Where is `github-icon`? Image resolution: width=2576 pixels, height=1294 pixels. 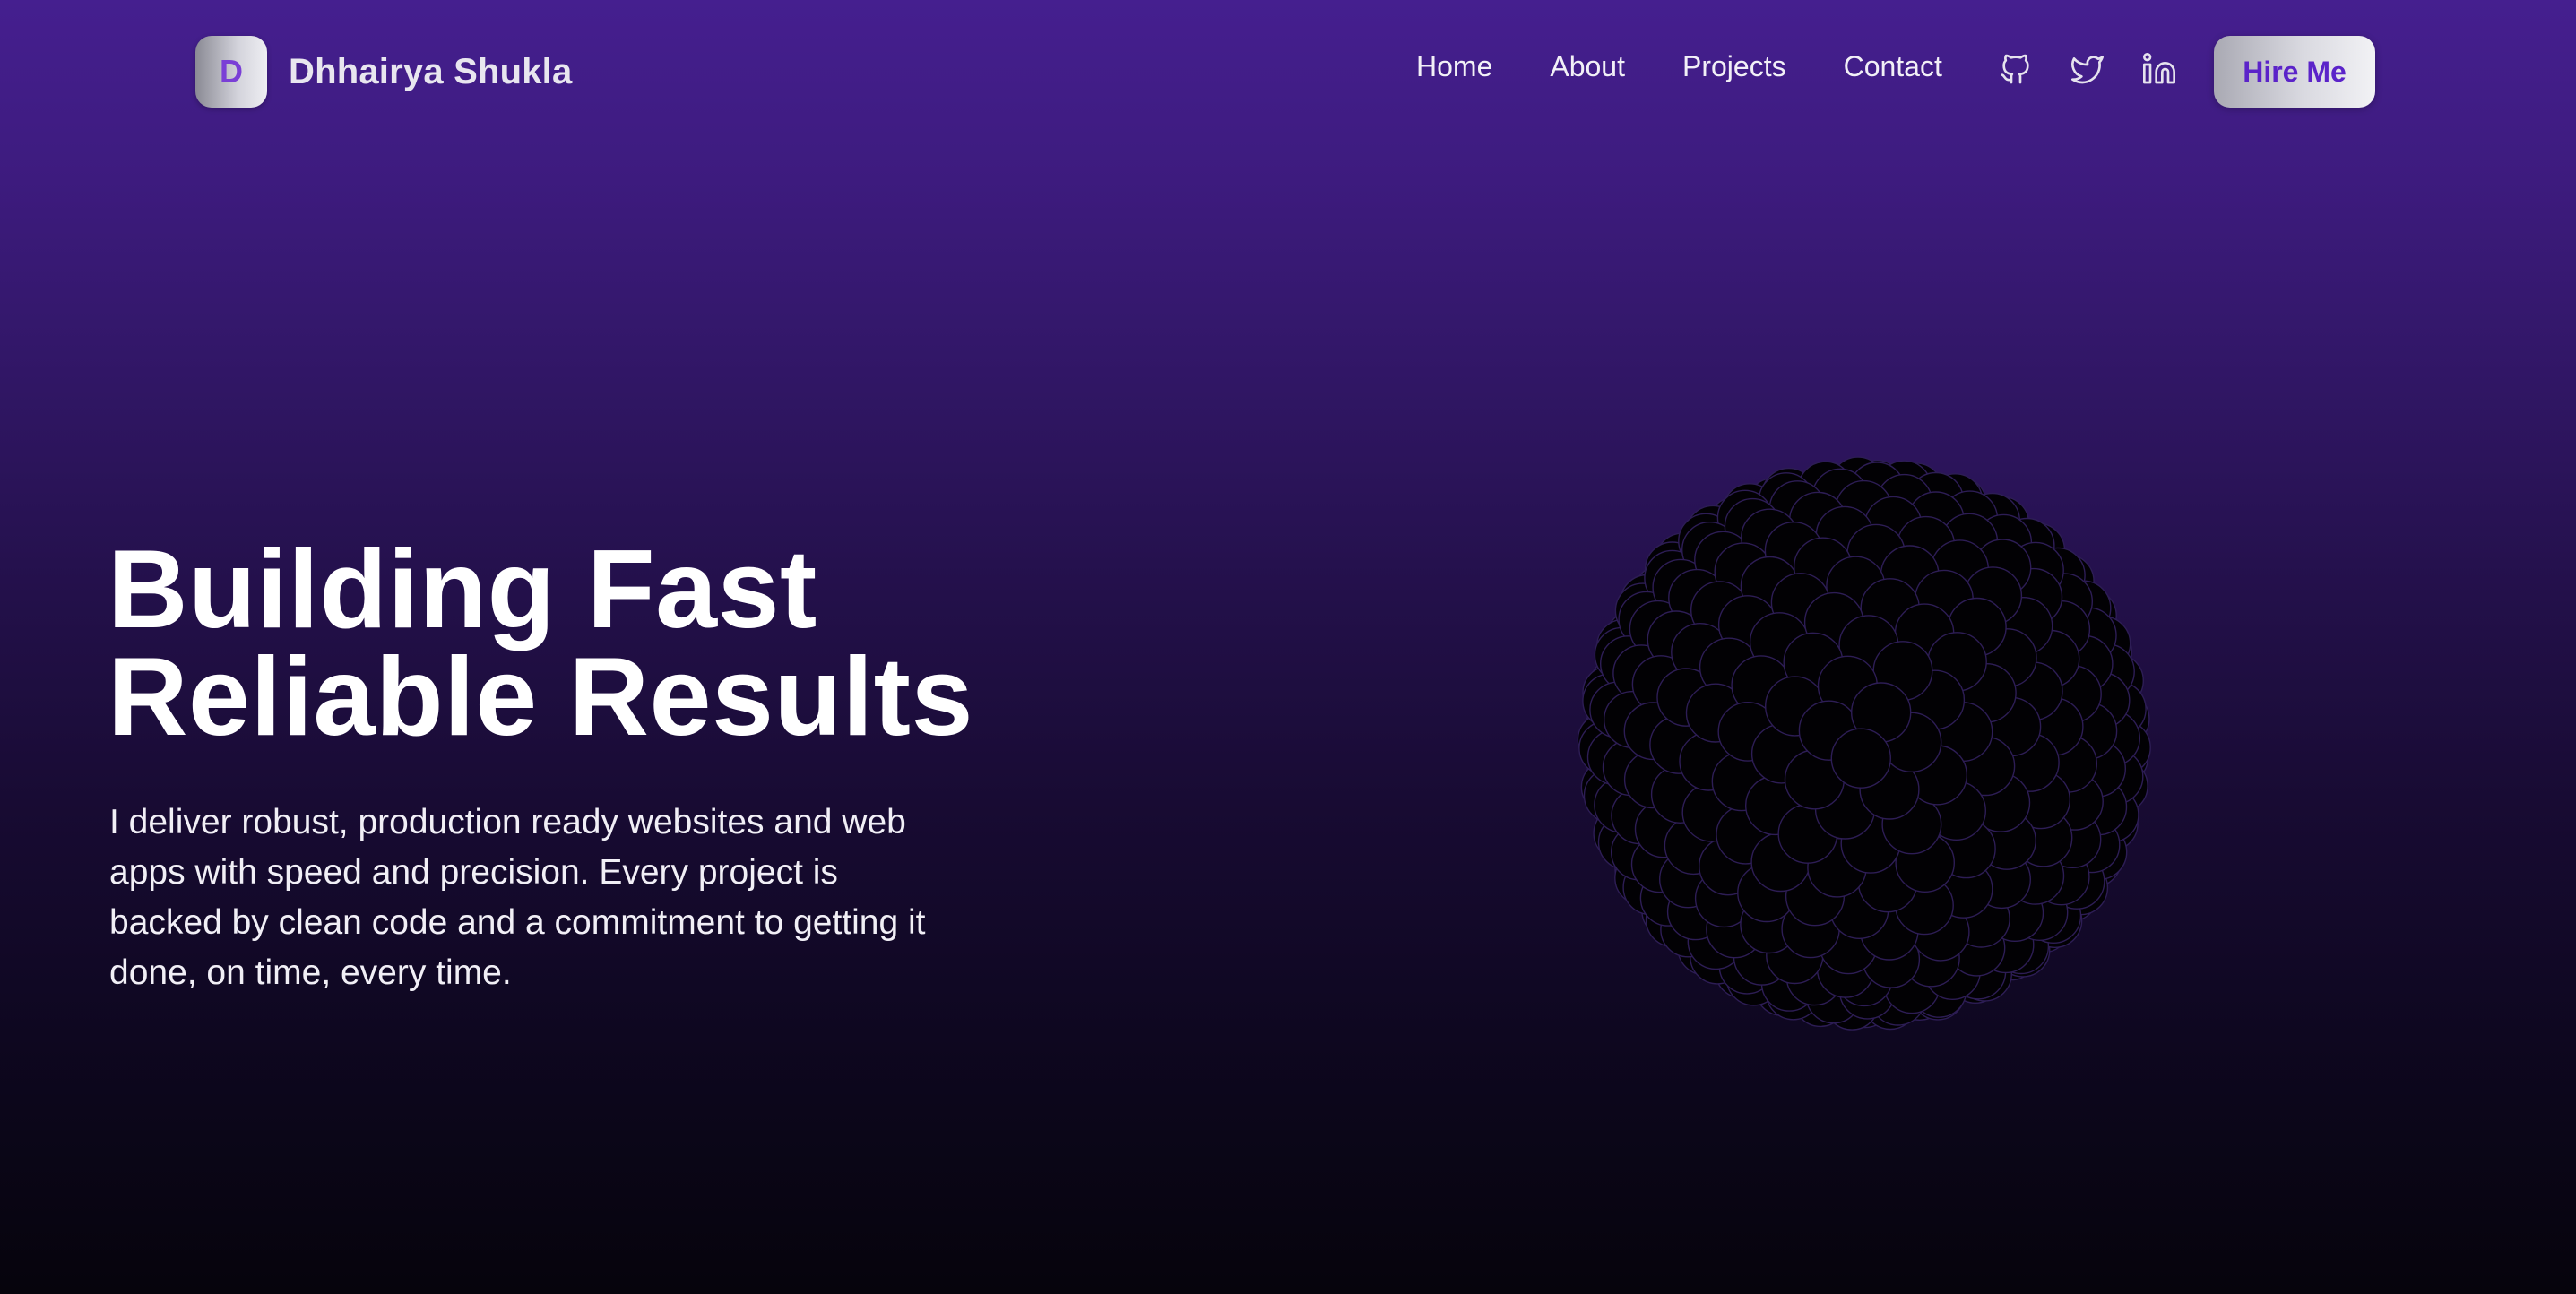 github-icon is located at coordinates (2016, 69).